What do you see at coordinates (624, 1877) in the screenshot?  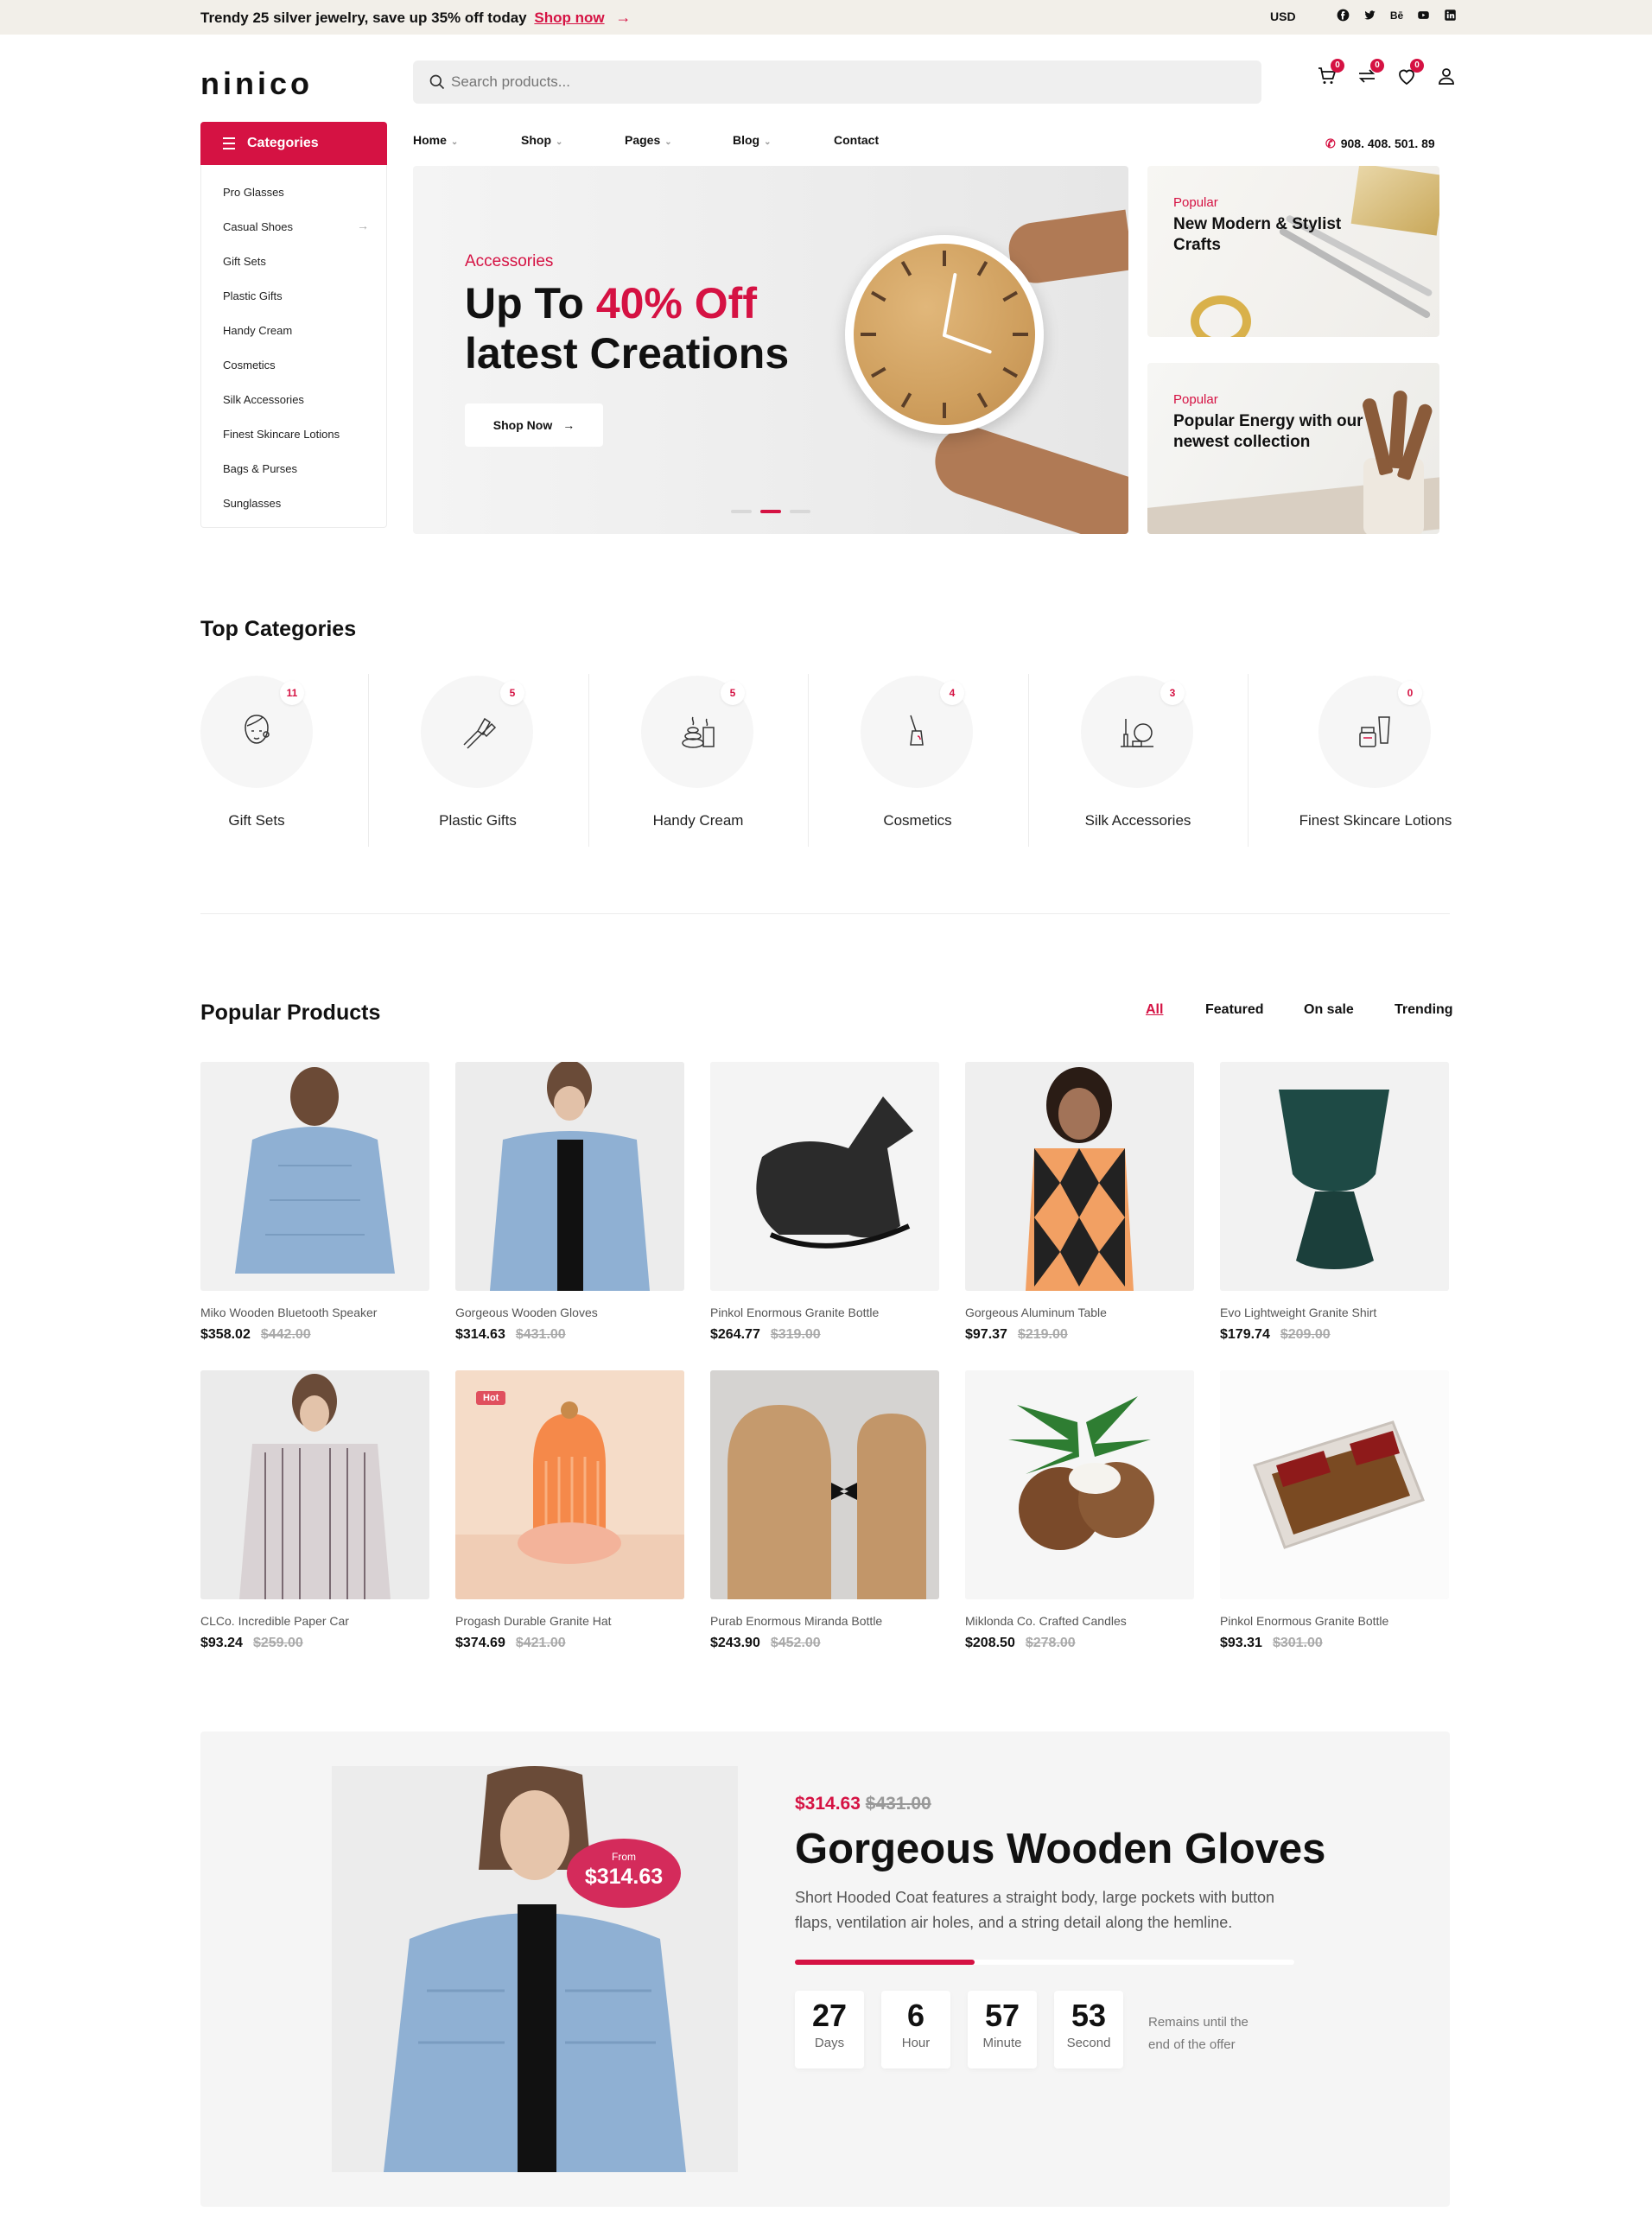 I see `from-price: $314.63` at bounding box center [624, 1877].